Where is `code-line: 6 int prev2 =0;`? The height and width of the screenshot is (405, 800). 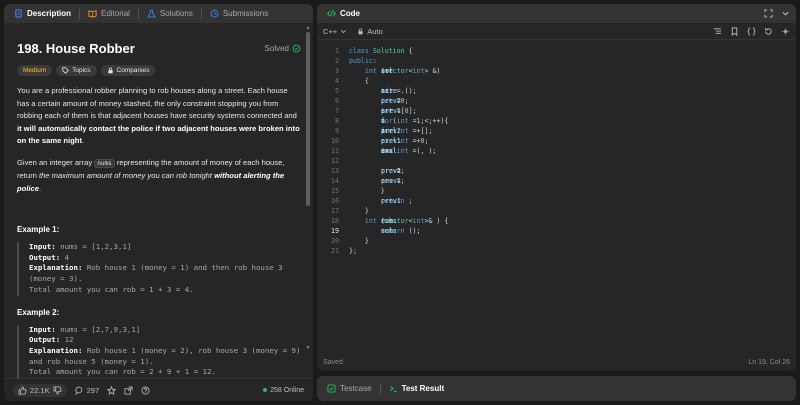
code-line: 6 int prev2 =0; is located at coordinates (556, 101).